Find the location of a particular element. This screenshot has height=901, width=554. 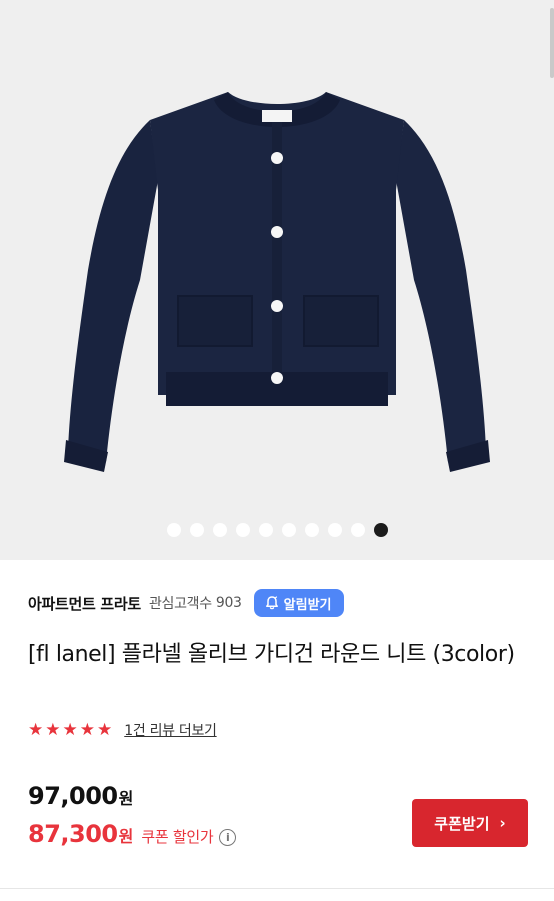

info-icon: i is located at coordinates (228, 837).